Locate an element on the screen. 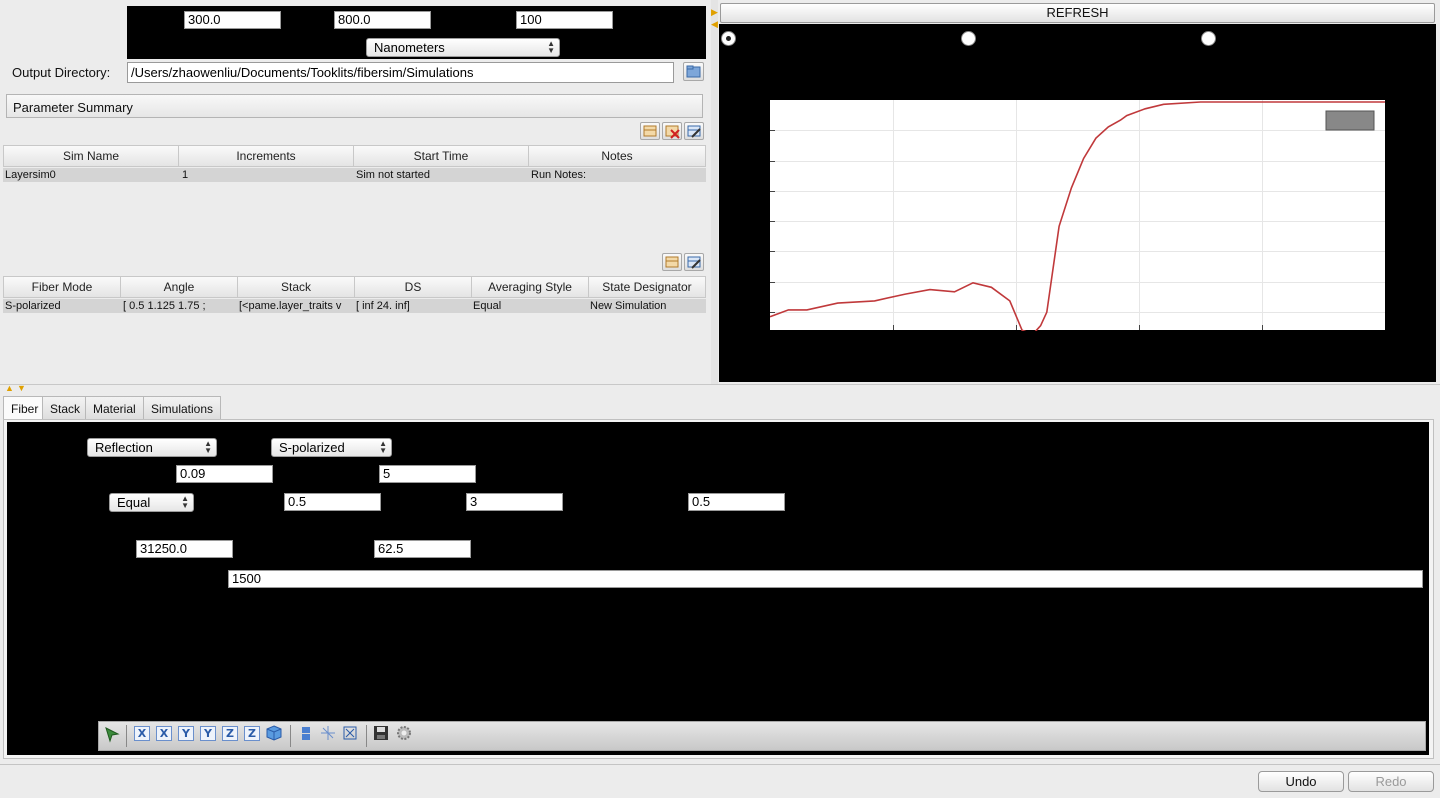 The image size is (1440, 798). axes-icon is located at coordinates (328, 733).